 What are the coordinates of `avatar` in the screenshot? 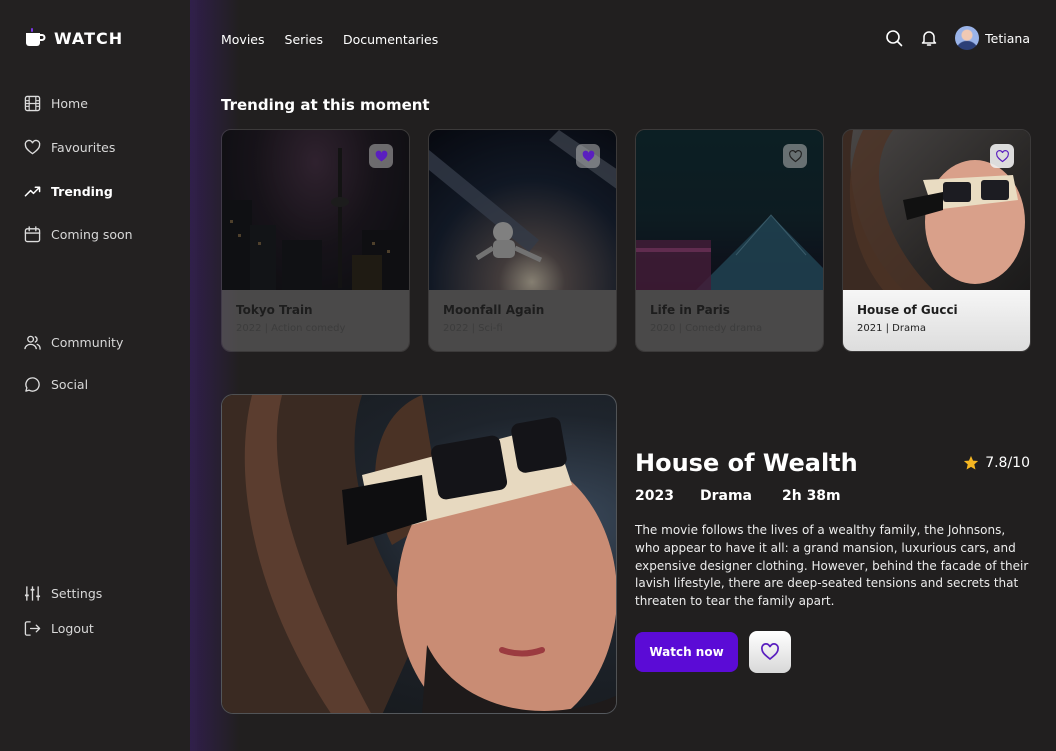 It's located at (967, 38).